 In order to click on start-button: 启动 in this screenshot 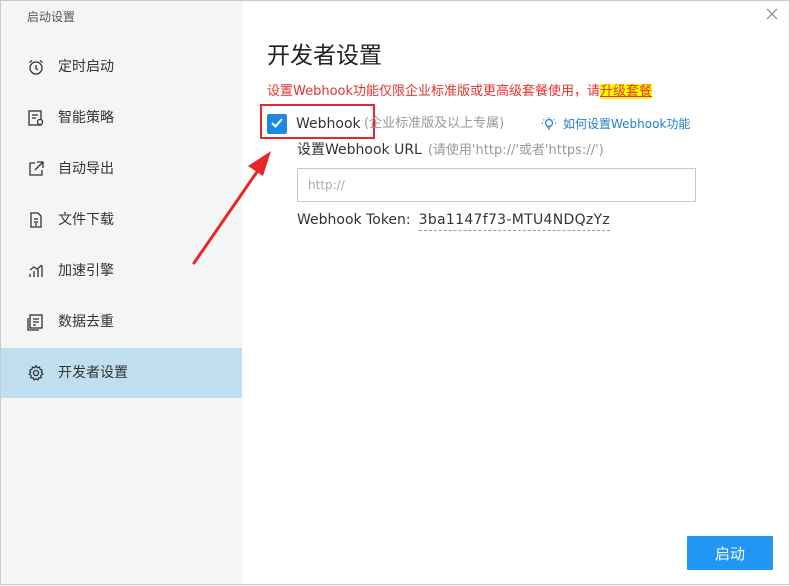, I will do `click(730, 553)`.